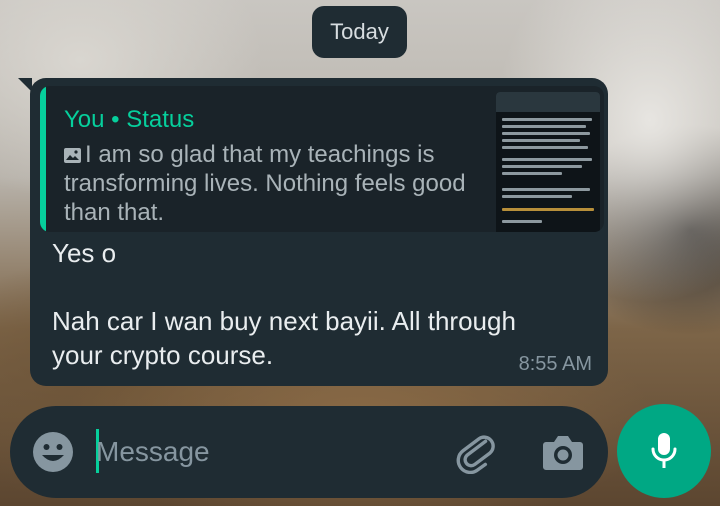 The height and width of the screenshot is (506, 720). What do you see at coordinates (359, 32) in the screenshot?
I see `date-divider: Today` at bounding box center [359, 32].